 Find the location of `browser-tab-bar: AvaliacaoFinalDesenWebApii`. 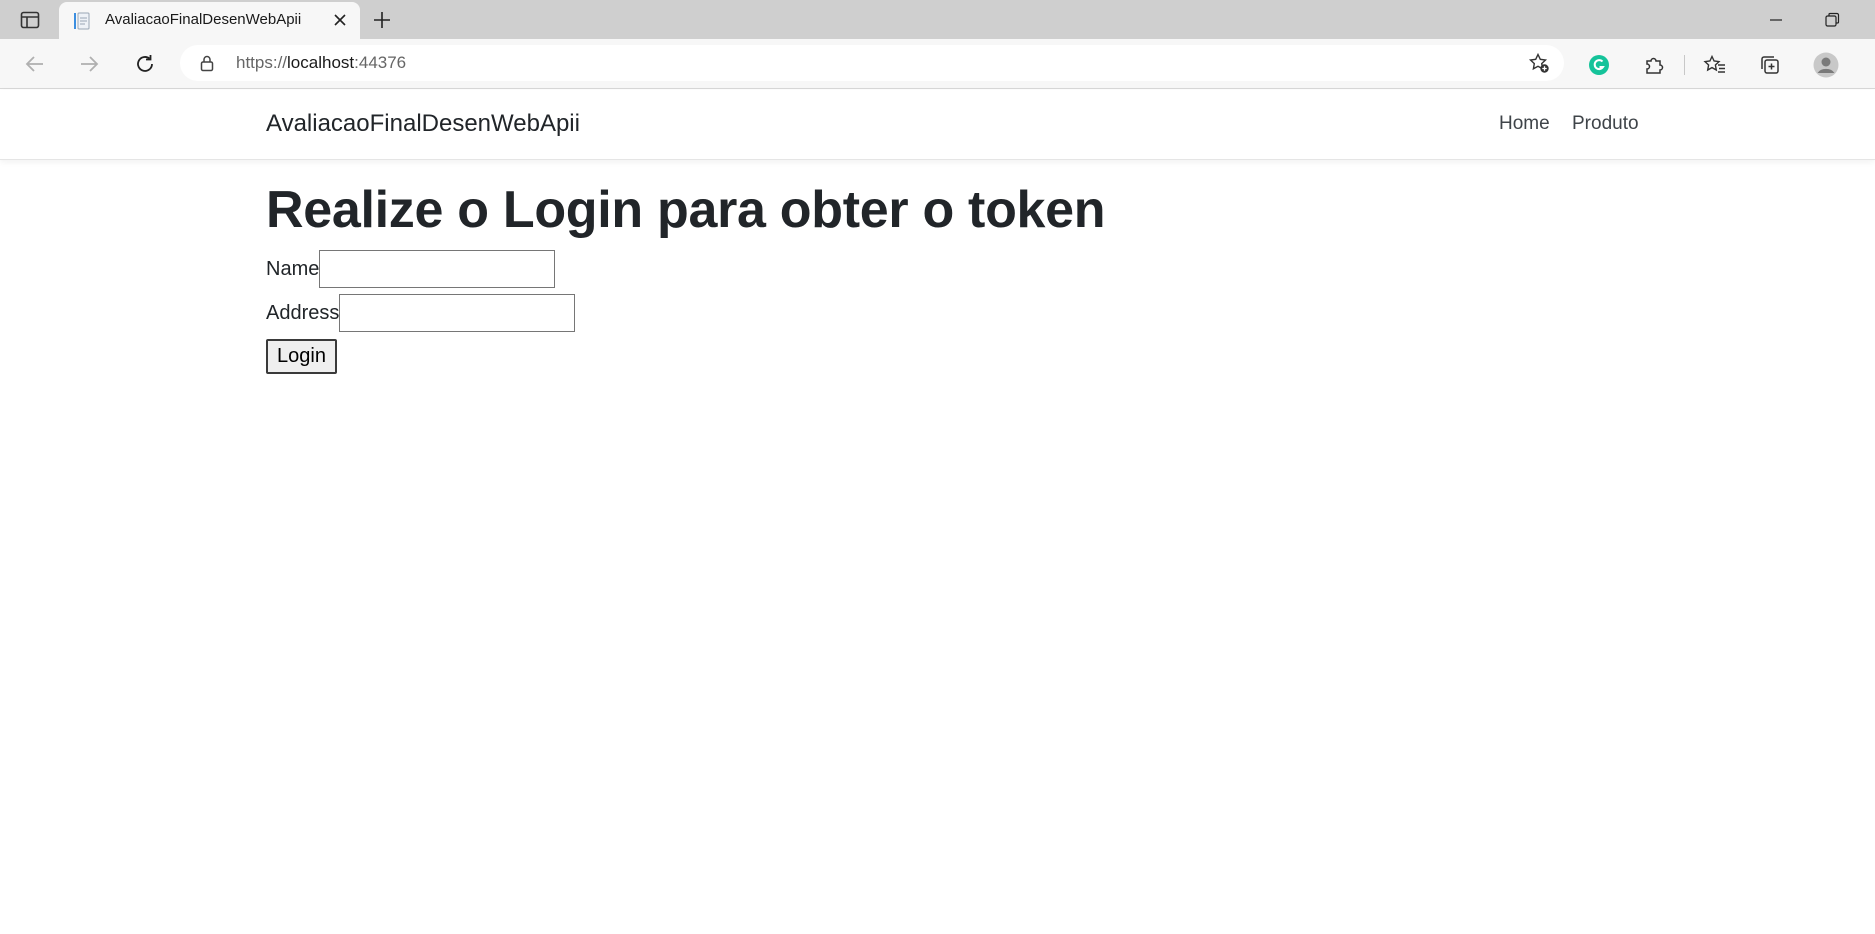

browser-tab-bar: AvaliacaoFinalDesenWebApii is located at coordinates (937, 19).